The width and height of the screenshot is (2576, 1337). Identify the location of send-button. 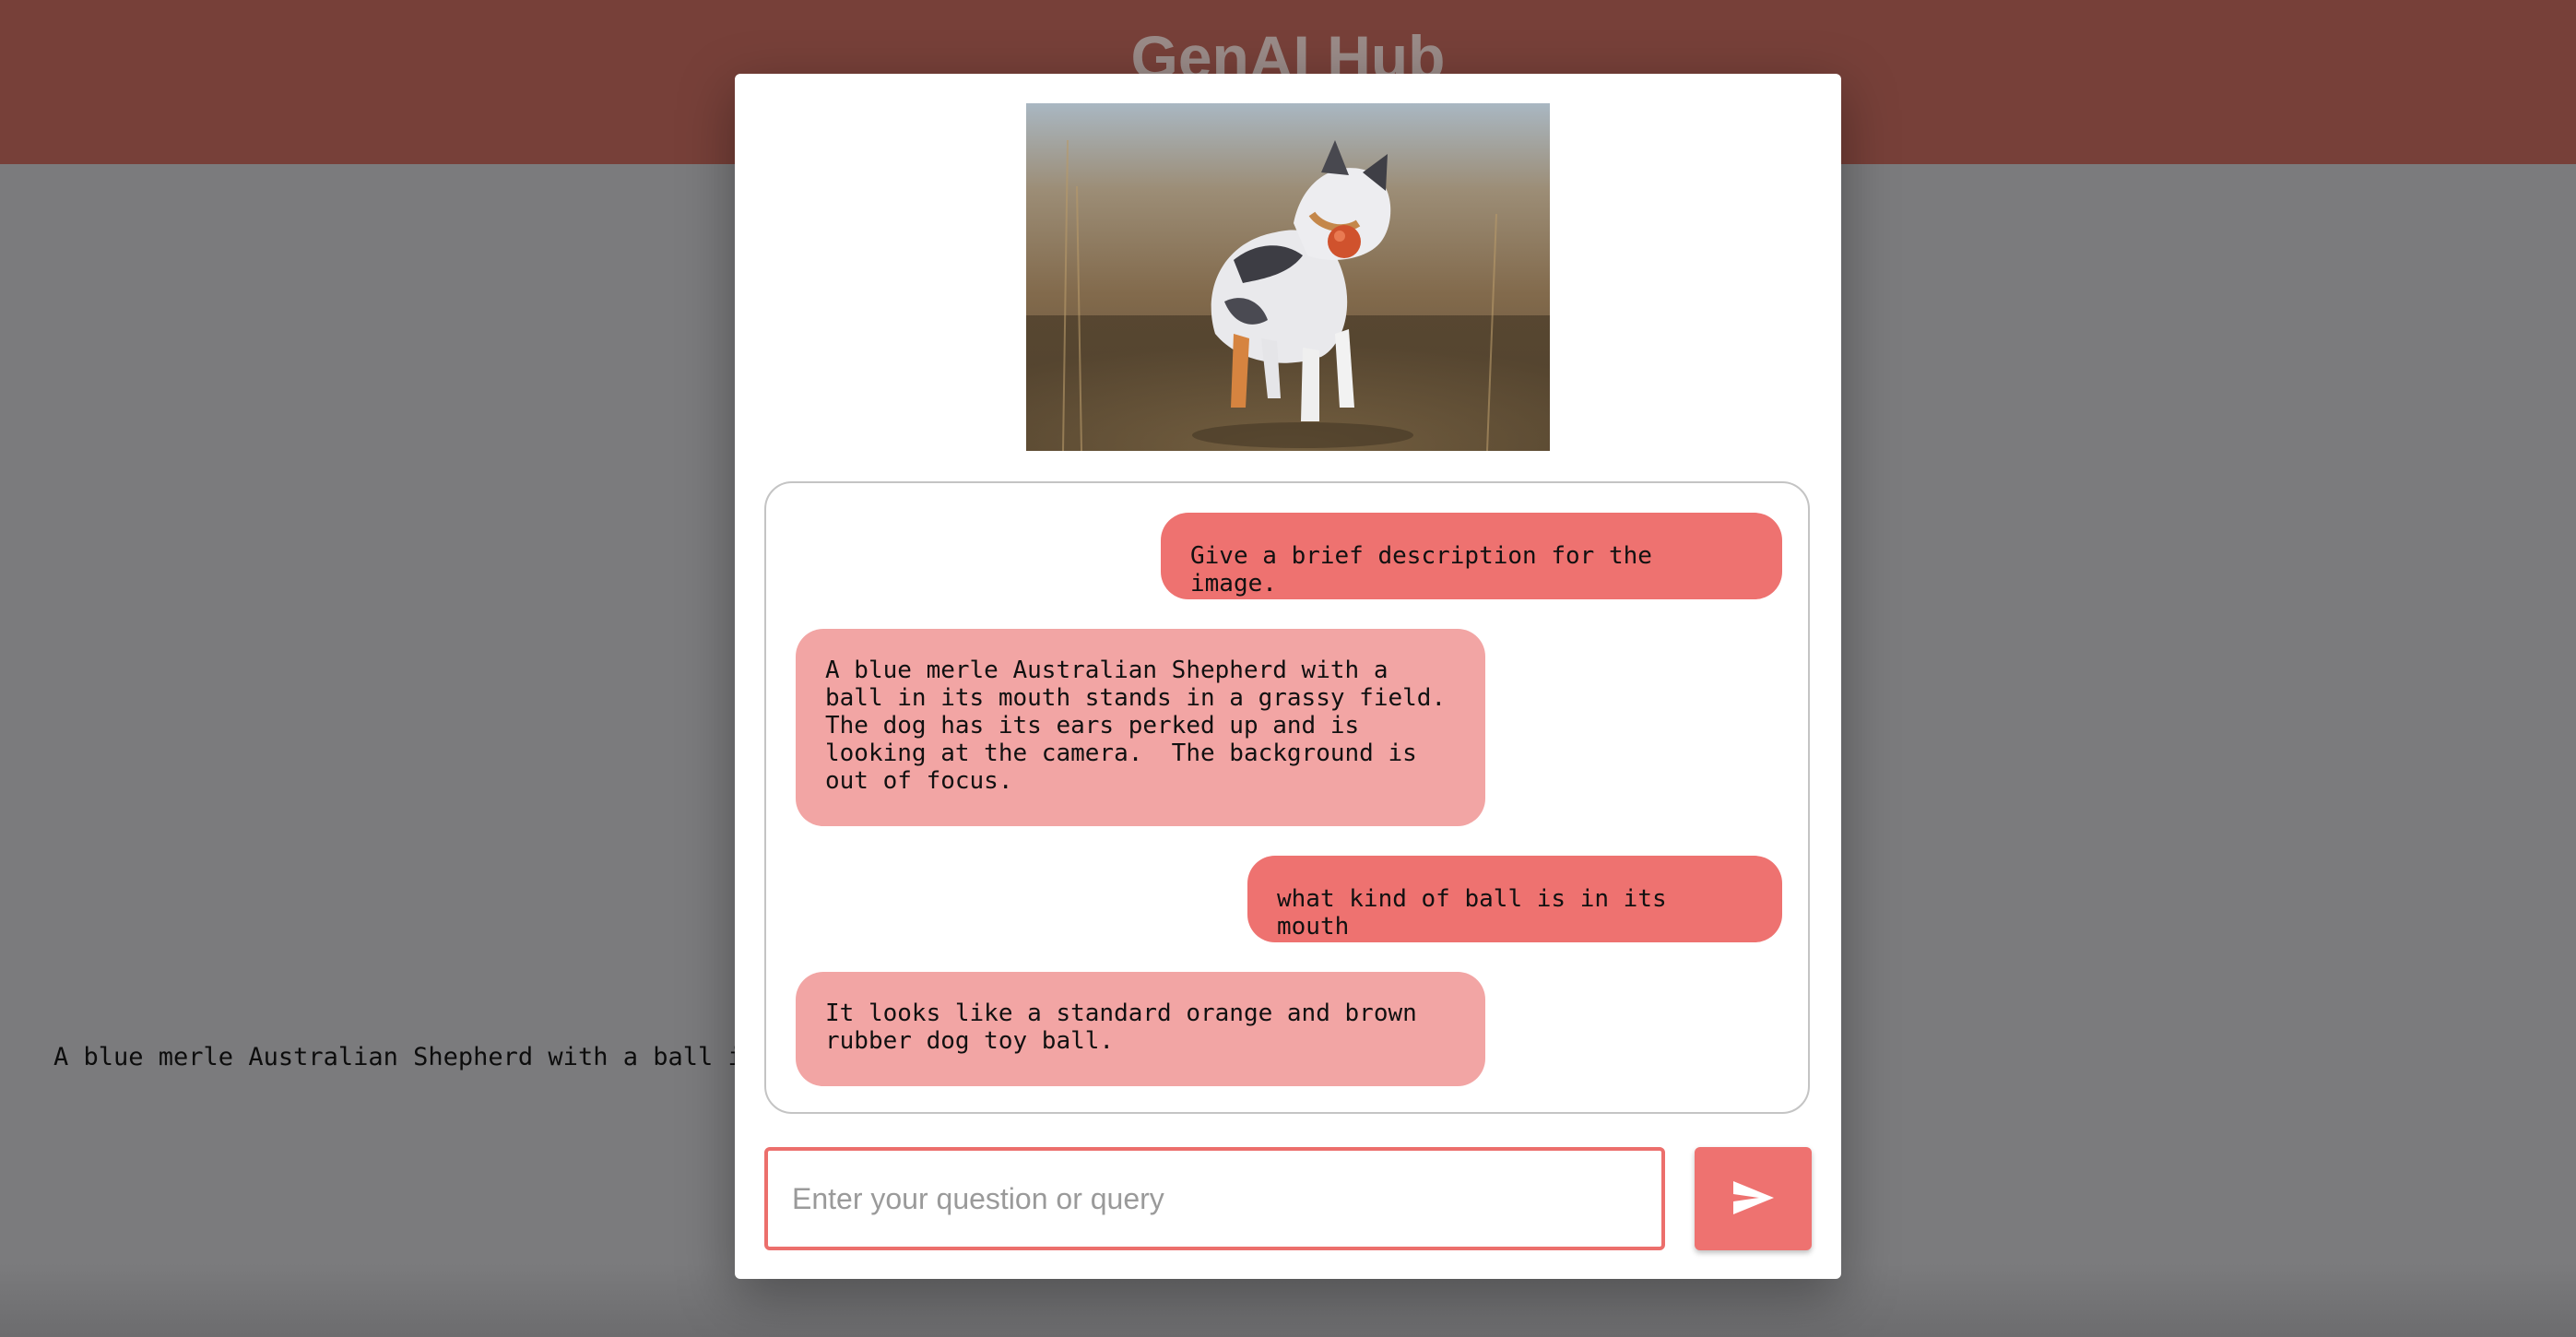
(1753, 1198).